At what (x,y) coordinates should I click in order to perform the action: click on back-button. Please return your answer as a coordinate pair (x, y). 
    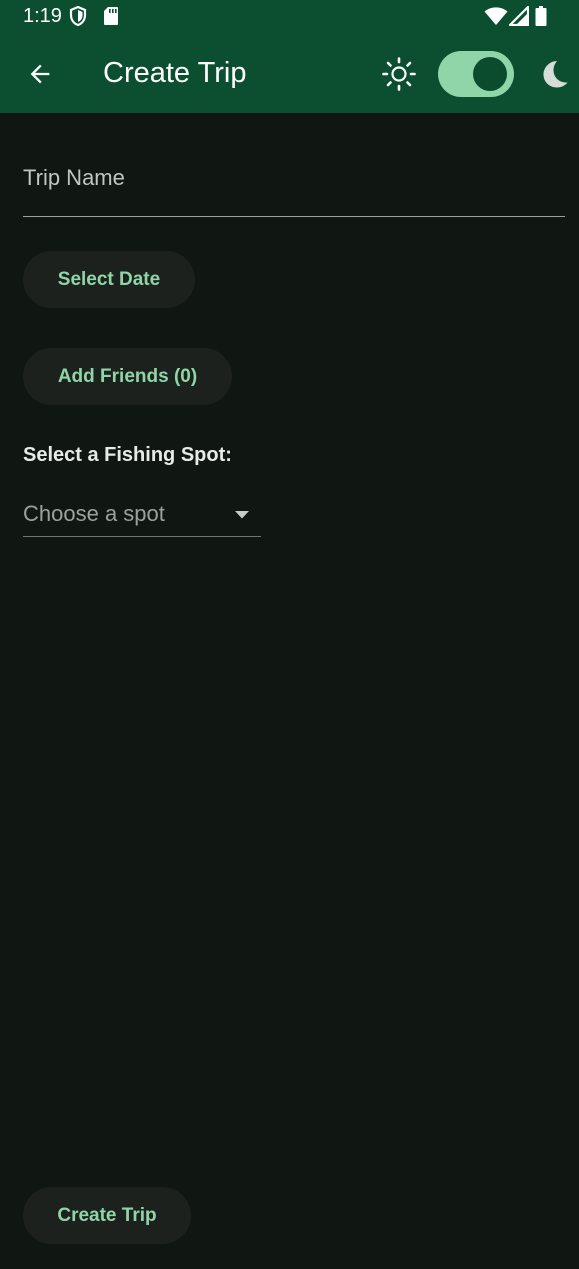
    Looking at the image, I should click on (40, 74).